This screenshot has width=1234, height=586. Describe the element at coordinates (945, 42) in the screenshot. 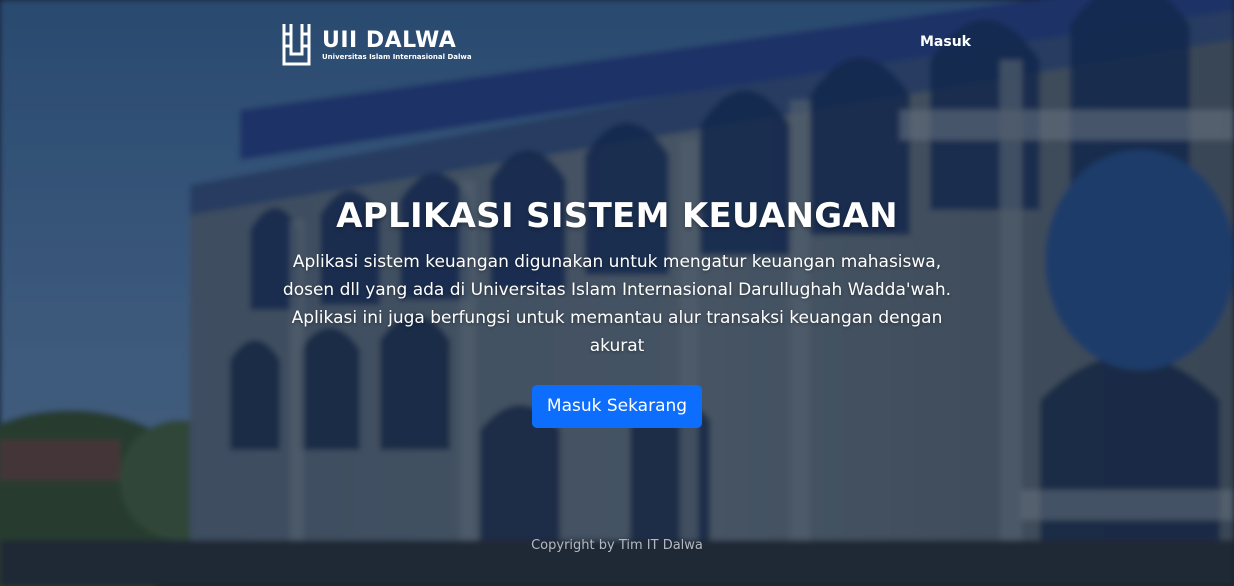

I see `nav-login-link: Masuk` at that location.